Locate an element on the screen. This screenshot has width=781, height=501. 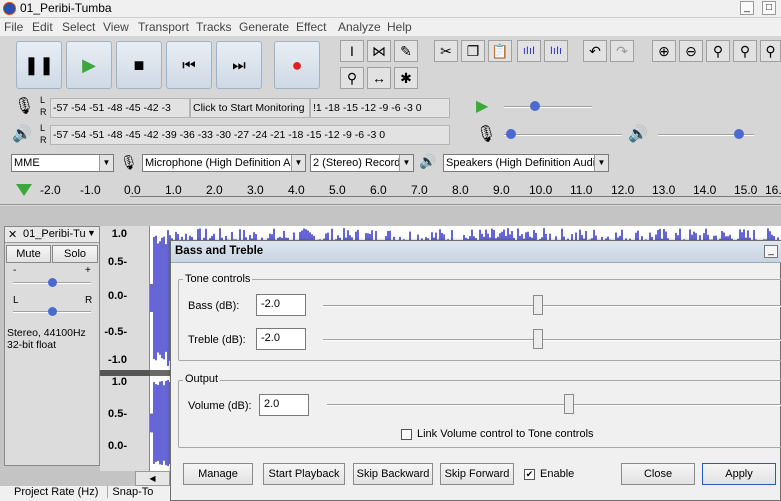
pause-icon: ❚❚ is located at coordinates (39, 64).